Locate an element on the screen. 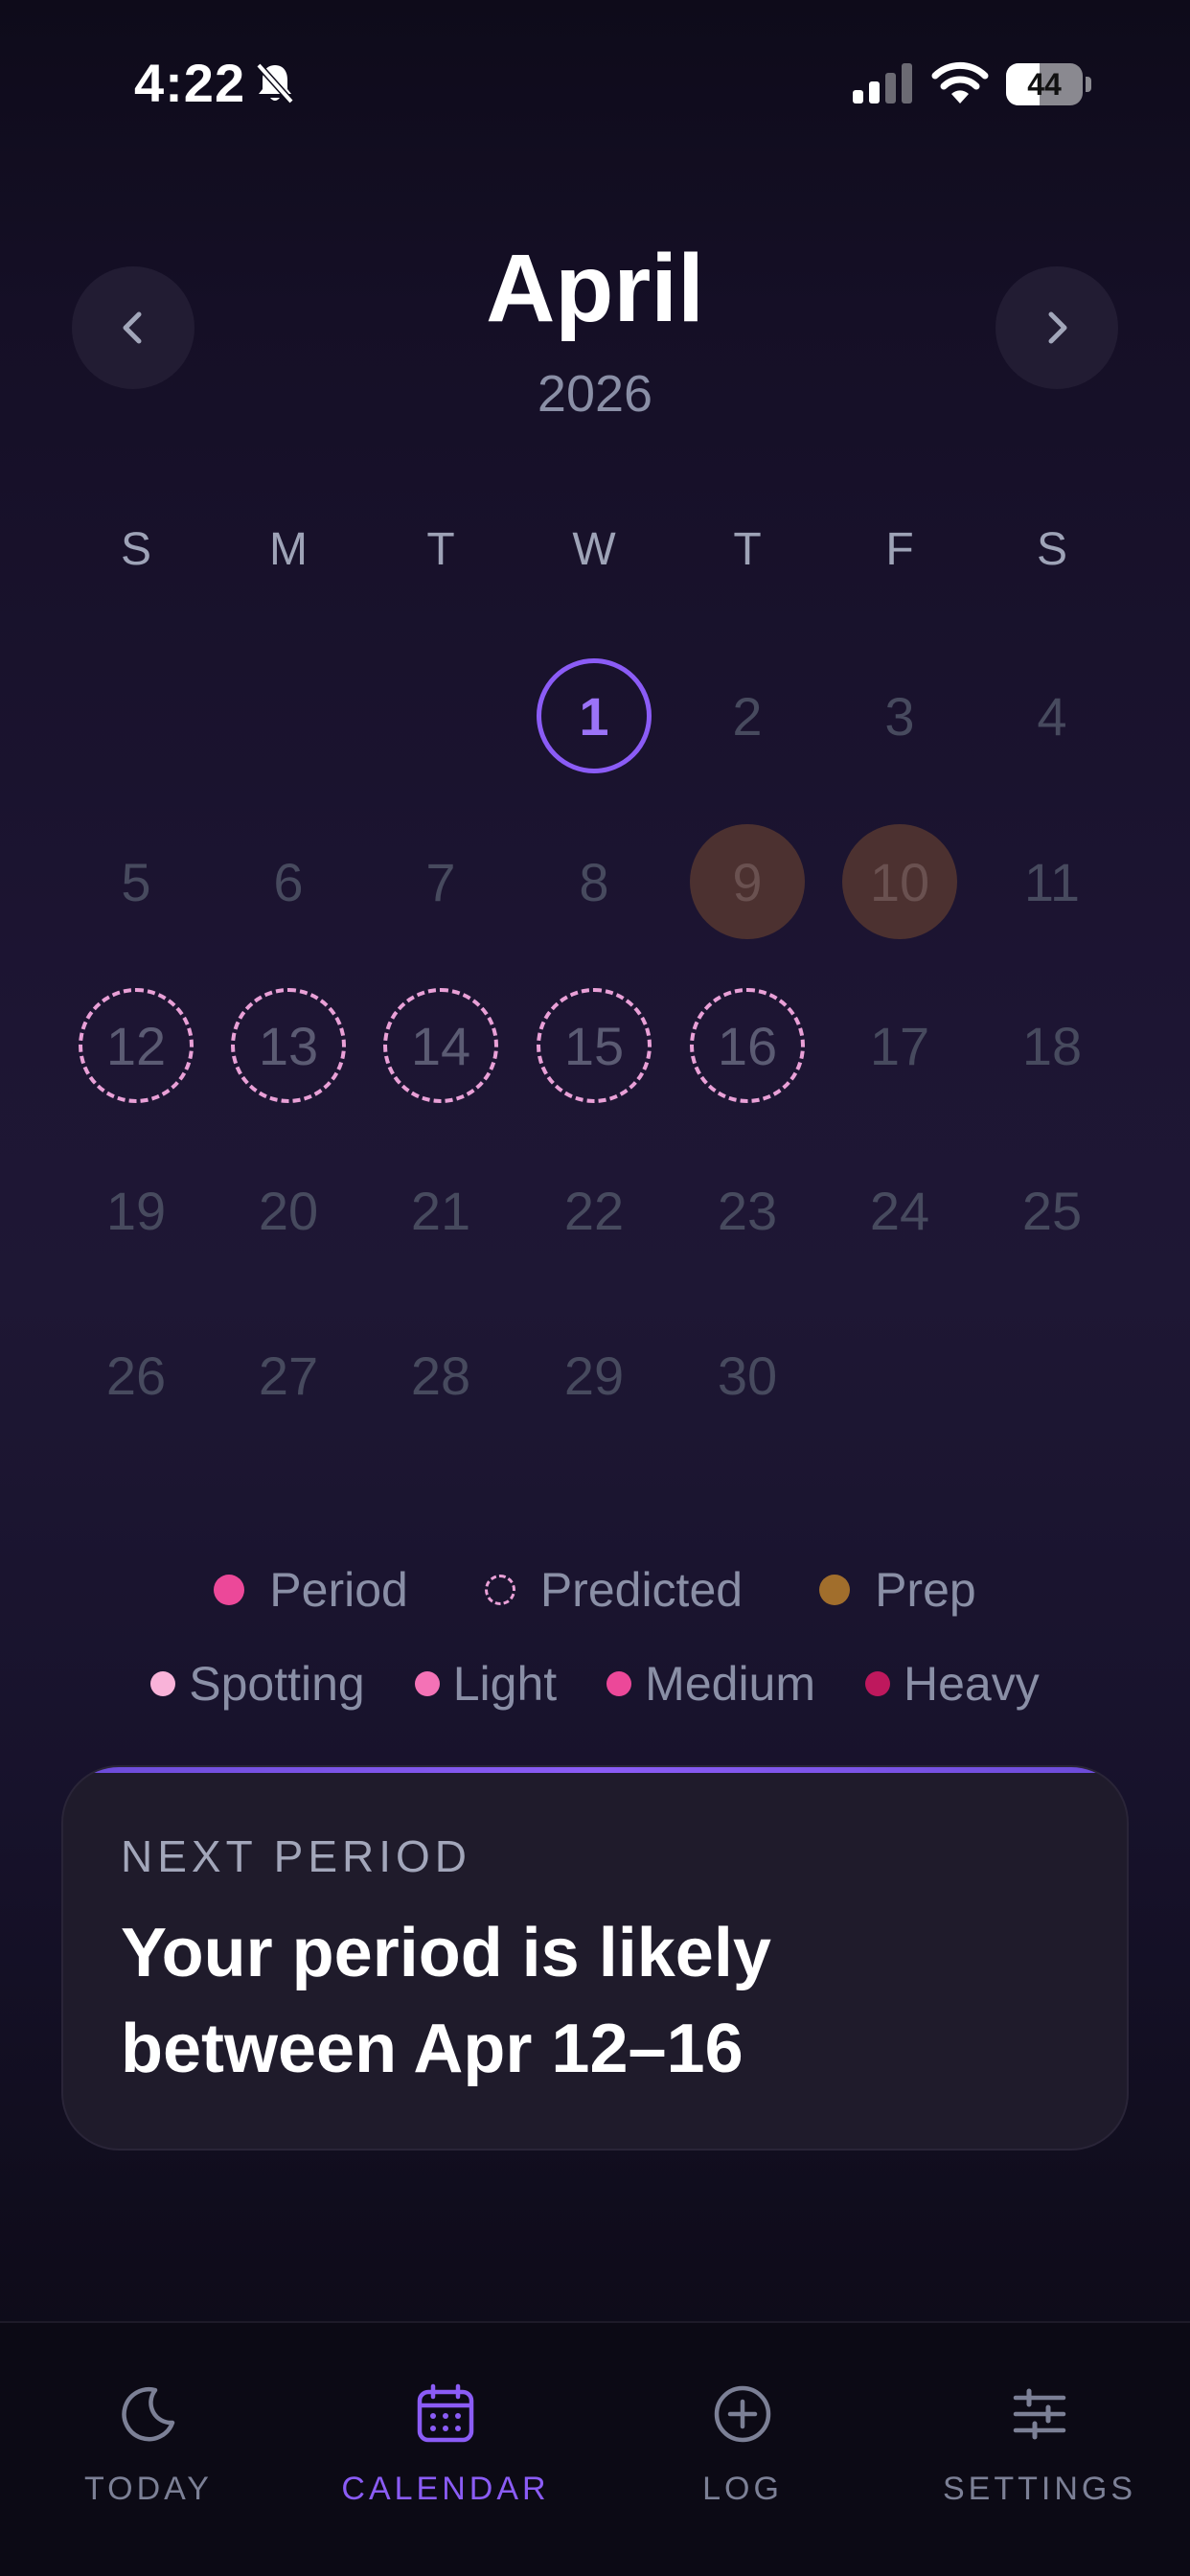 Image resolution: width=1190 pixels, height=2576 pixels. calendar-day-26: 26 is located at coordinates (136, 1375).